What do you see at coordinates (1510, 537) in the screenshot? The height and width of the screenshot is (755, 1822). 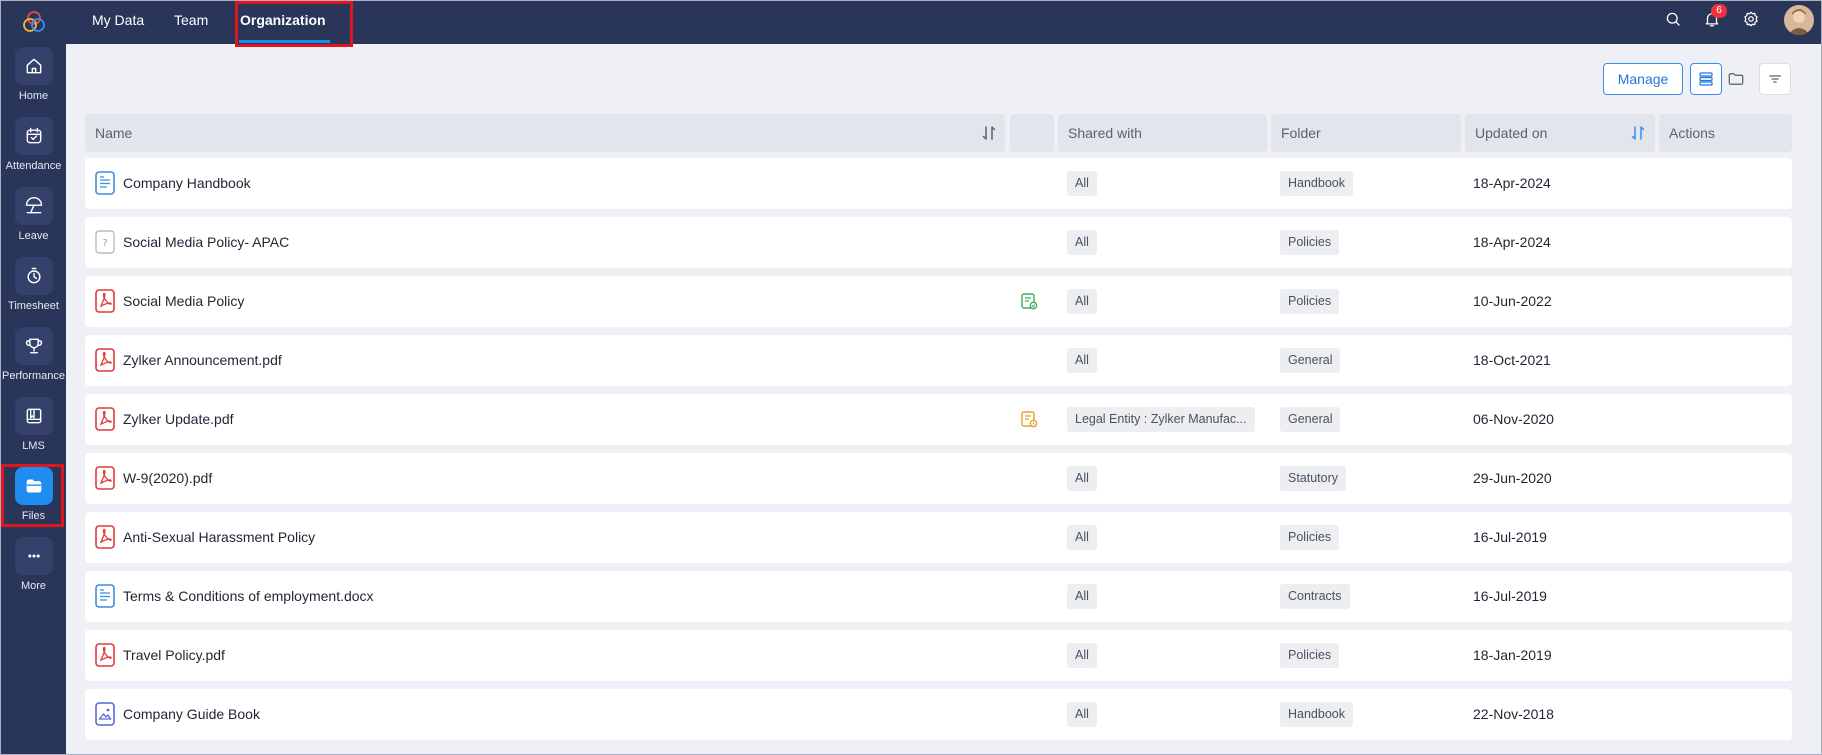 I see `updated-on-date: 16-Jul-2019` at bounding box center [1510, 537].